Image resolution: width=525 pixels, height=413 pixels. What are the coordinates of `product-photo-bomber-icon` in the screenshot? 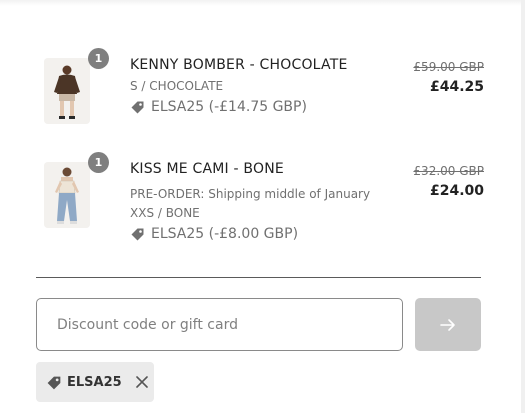 It's located at (67, 91).